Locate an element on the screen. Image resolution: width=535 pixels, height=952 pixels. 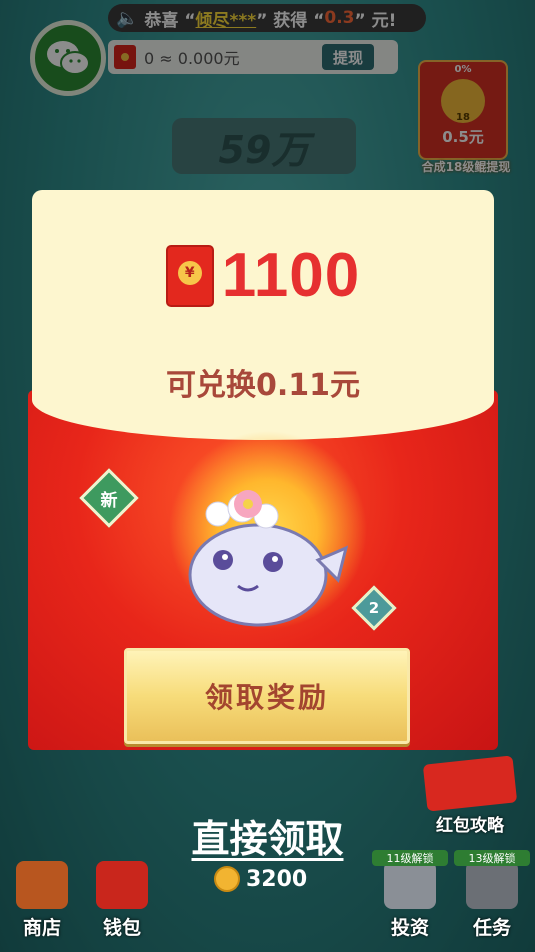
invest-button: 11级解锁 投资 is located at coordinates (410, 895).